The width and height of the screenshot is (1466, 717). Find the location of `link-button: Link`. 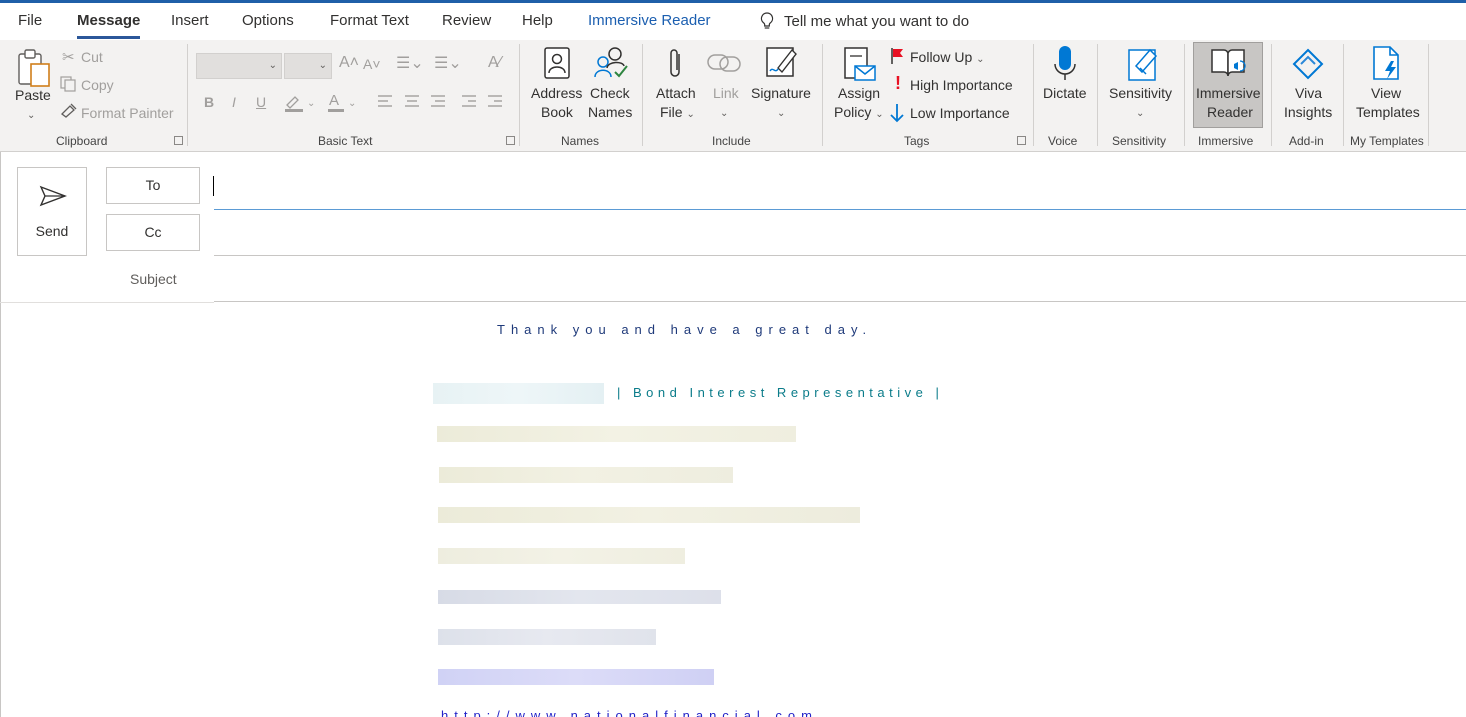

link-button: Link is located at coordinates (726, 93).